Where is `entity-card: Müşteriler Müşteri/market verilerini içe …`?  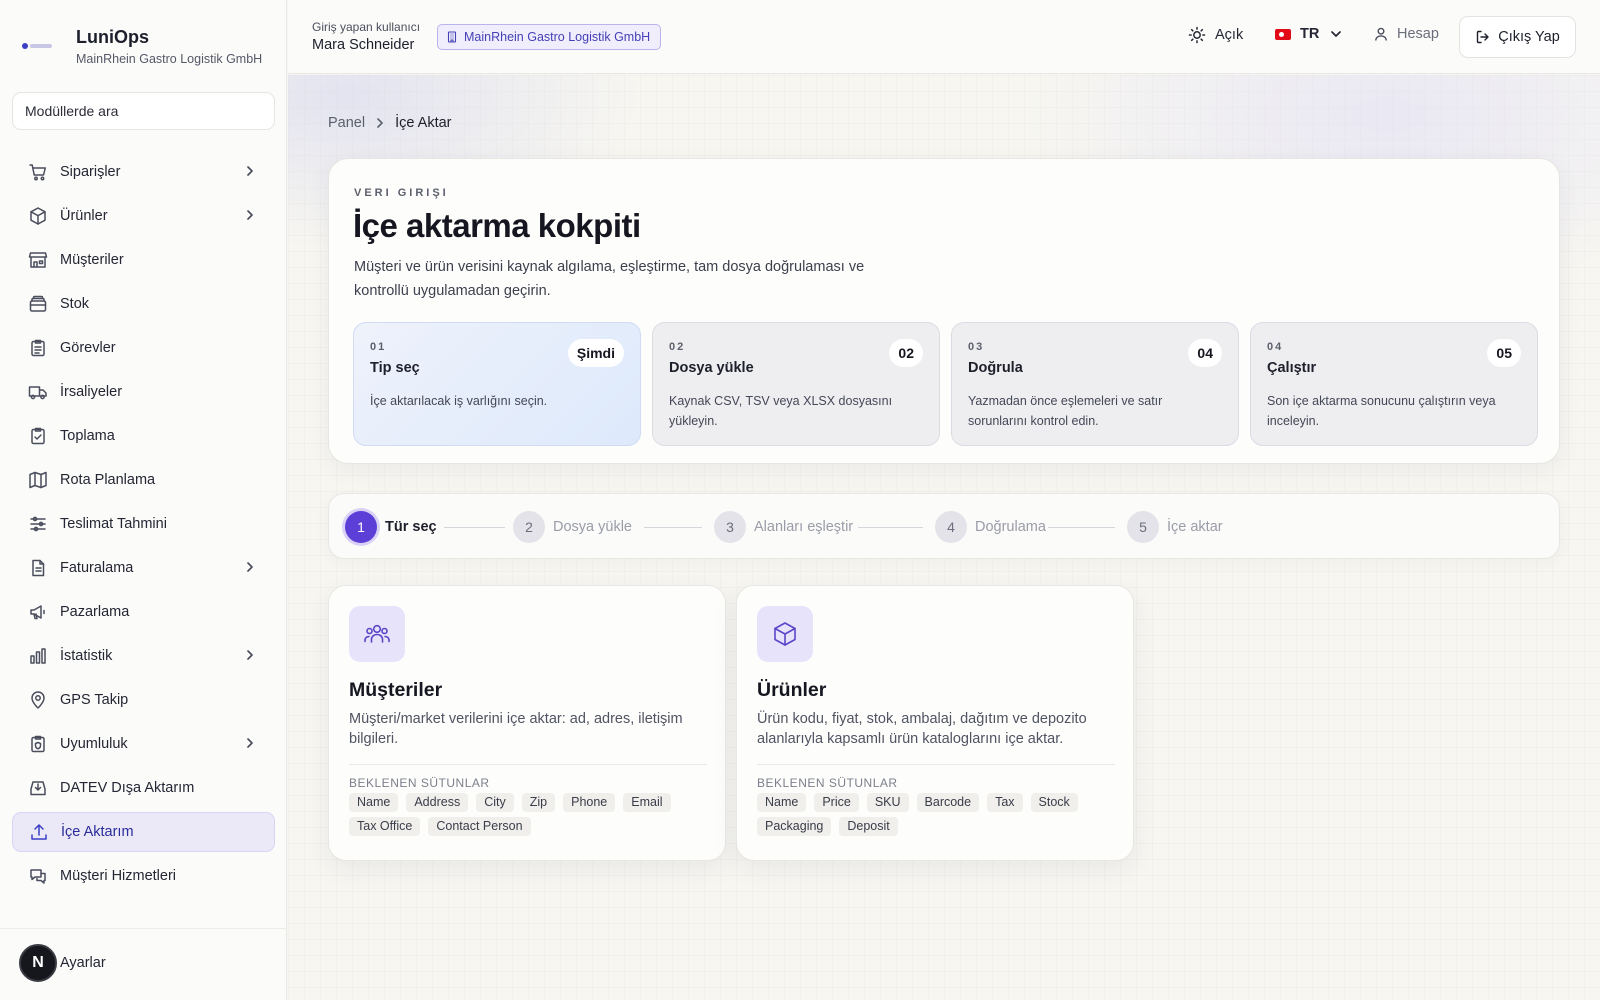
entity-card: Müşteriler Müşteri/market verilerini içe … is located at coordinates (527, 723).